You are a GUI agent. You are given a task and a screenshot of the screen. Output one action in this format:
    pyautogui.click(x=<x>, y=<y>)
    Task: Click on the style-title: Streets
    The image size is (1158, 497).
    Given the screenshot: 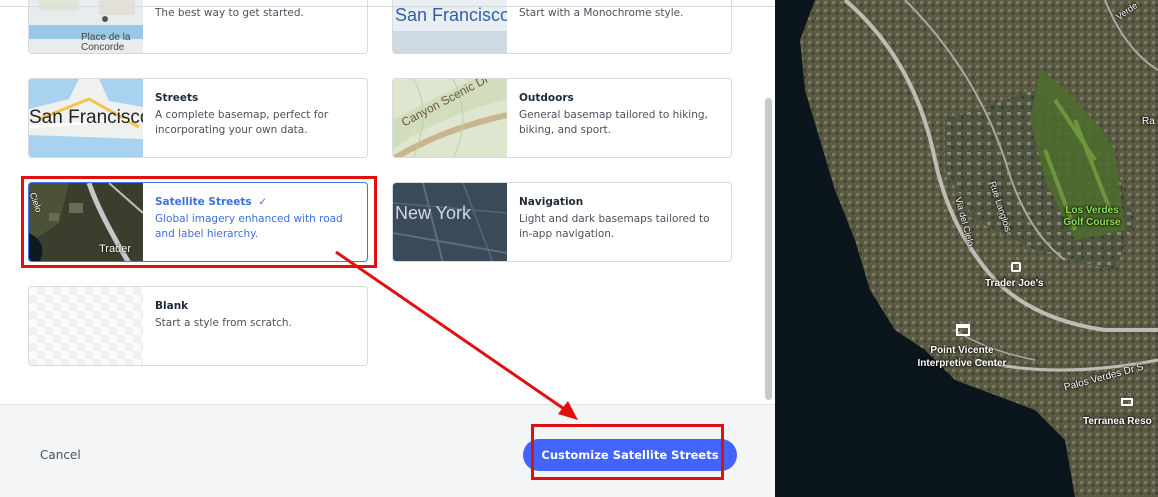 What is the action you would take?
    pyautogui.click(x=177, y=98)
    